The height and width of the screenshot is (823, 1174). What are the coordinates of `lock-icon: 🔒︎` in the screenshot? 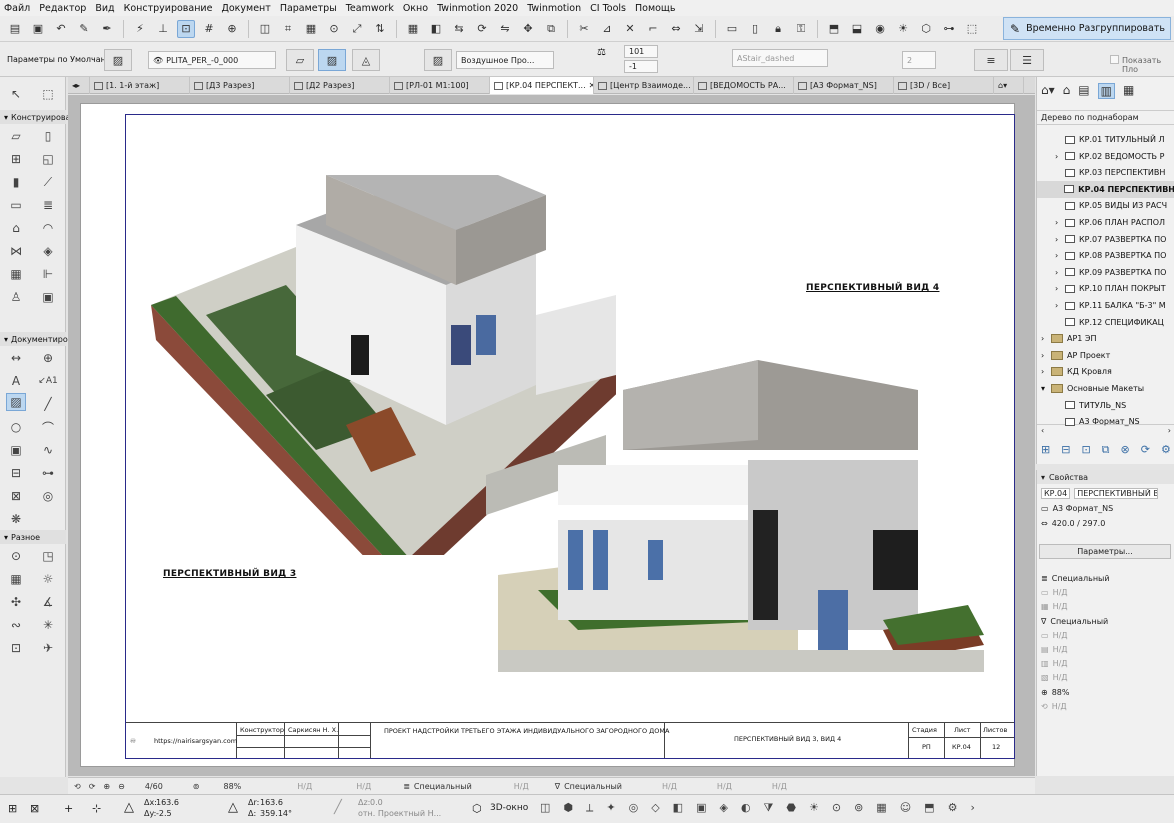 It's located at (778, 29).